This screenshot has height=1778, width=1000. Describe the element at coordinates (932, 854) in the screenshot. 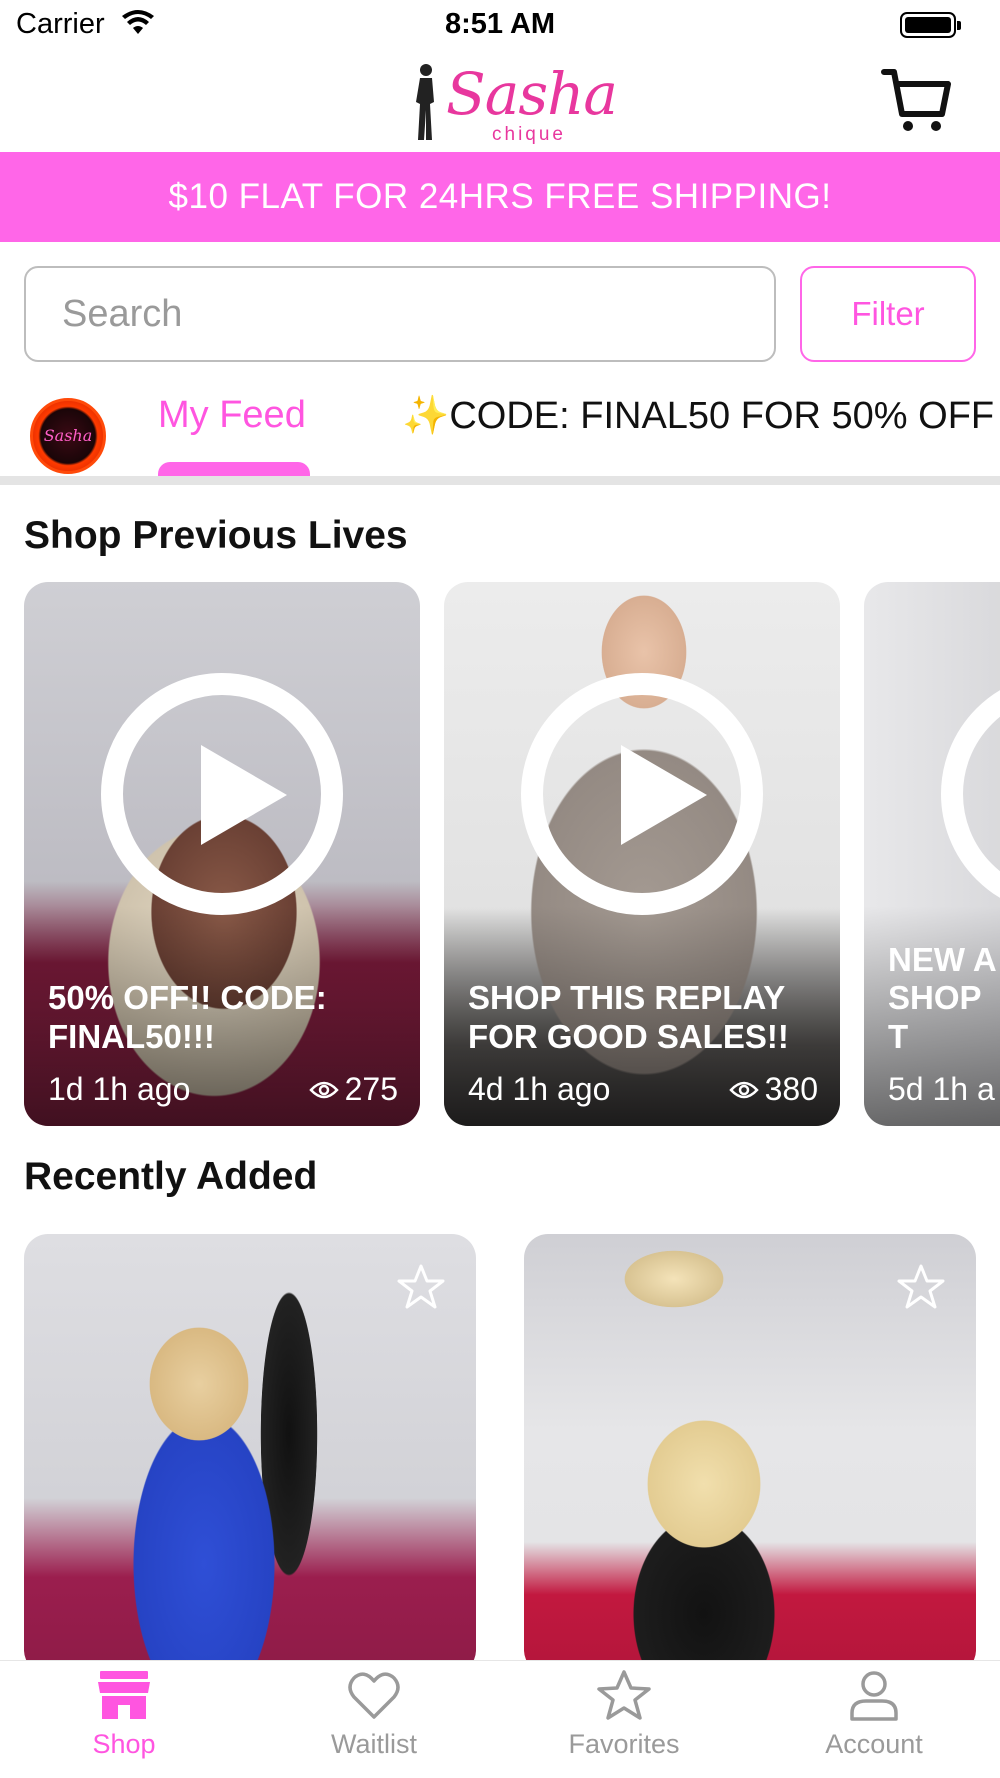

I see `live-replay-card: NEW A SHOP T 5d 1h a` at that location.